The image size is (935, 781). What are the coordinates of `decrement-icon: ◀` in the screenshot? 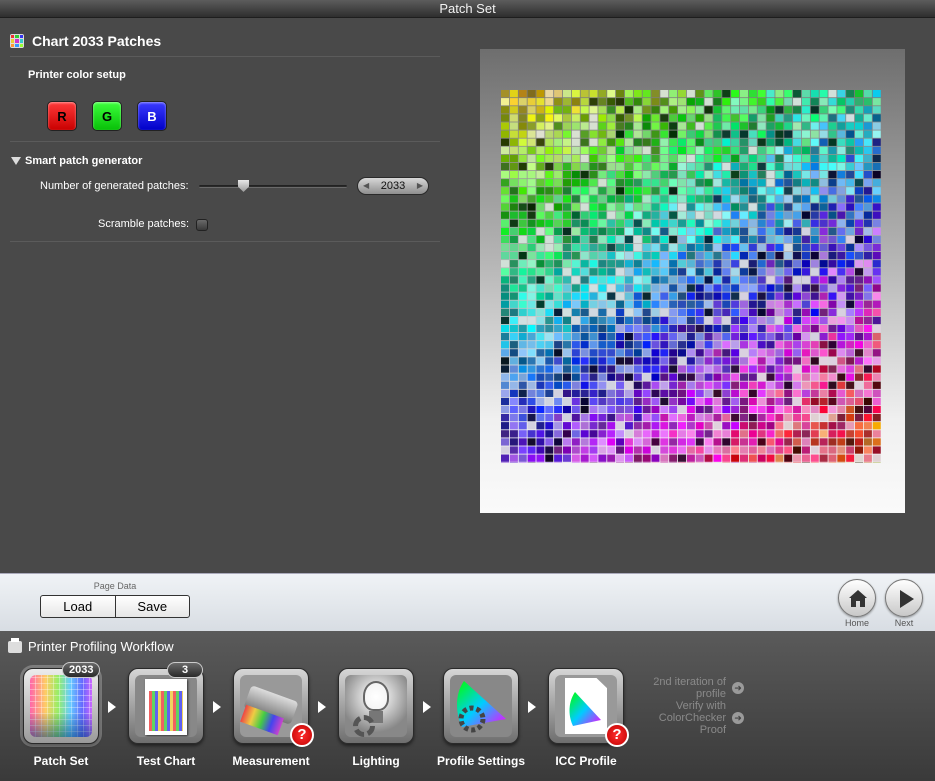 It's located at (366, 186).